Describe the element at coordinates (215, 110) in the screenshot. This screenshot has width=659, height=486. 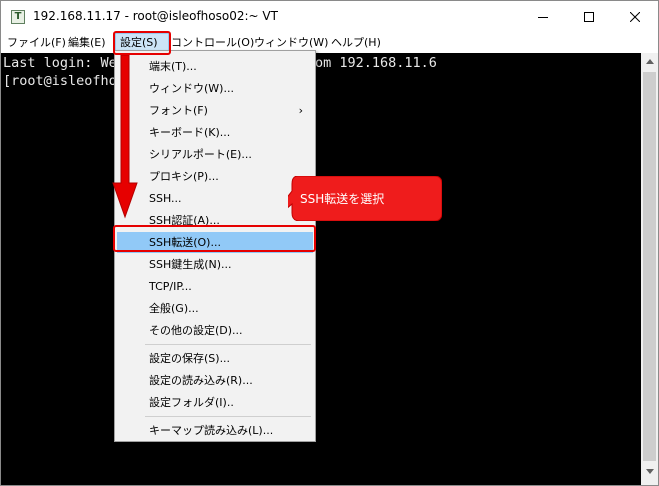
I see `menu-item-font: フォント(F) ›` at that location.